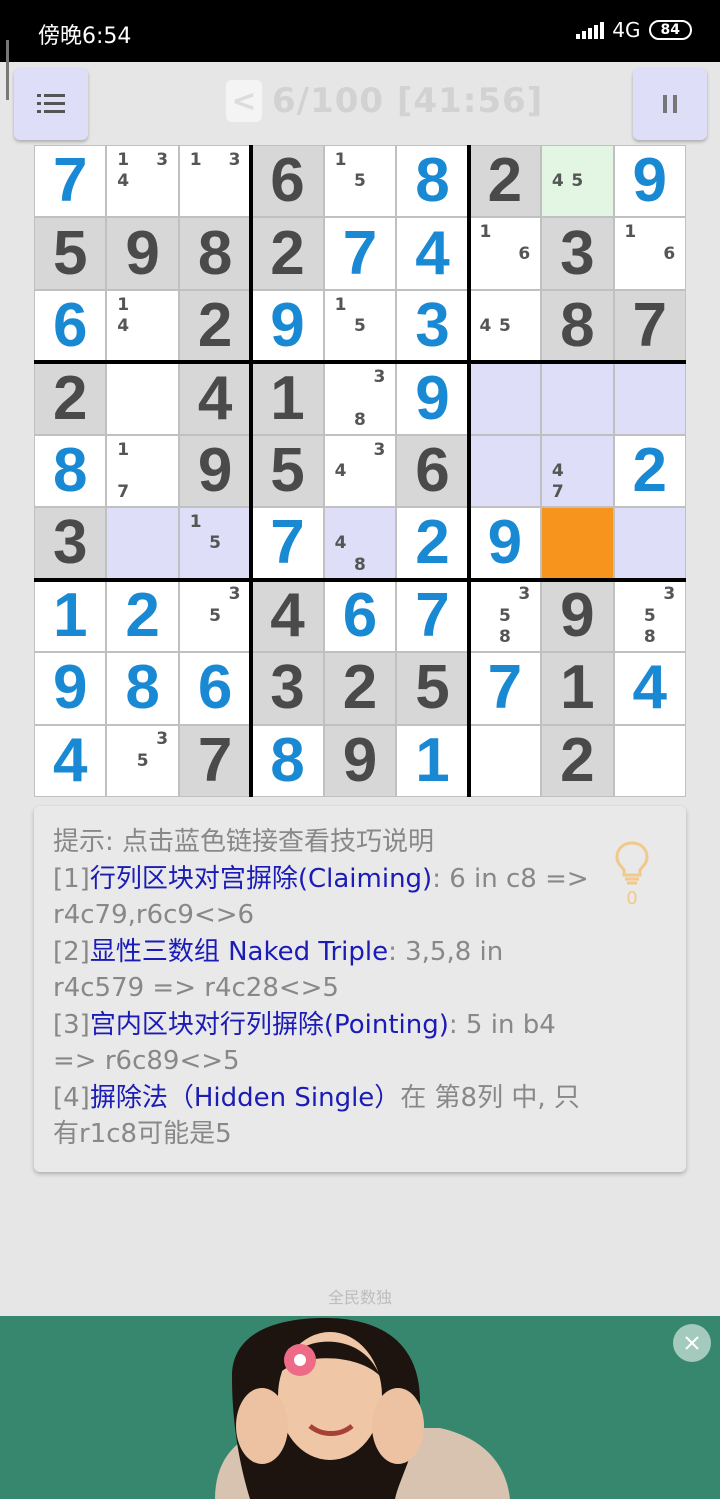  Describe the element at coordinates (632, 875) in the screenshot. I see `hint-bulb-button: 0` at that location.